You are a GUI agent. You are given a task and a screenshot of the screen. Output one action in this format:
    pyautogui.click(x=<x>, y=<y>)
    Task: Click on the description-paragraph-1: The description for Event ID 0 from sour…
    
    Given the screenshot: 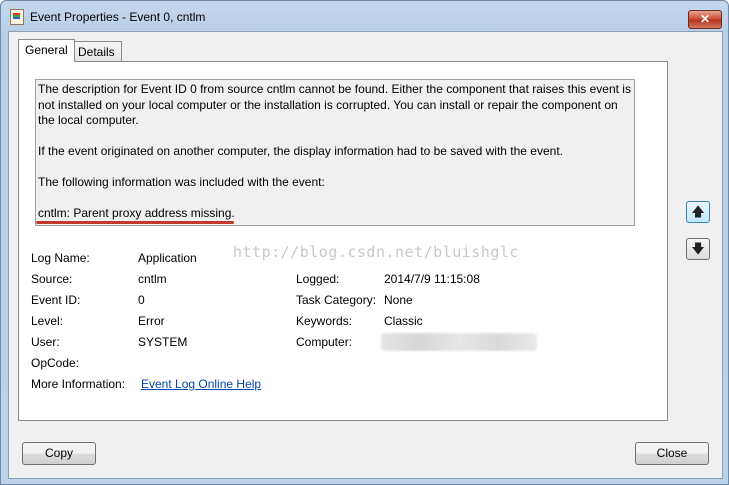 What is the action you would take?
    pyautogui.click(x=334, y=104)
    